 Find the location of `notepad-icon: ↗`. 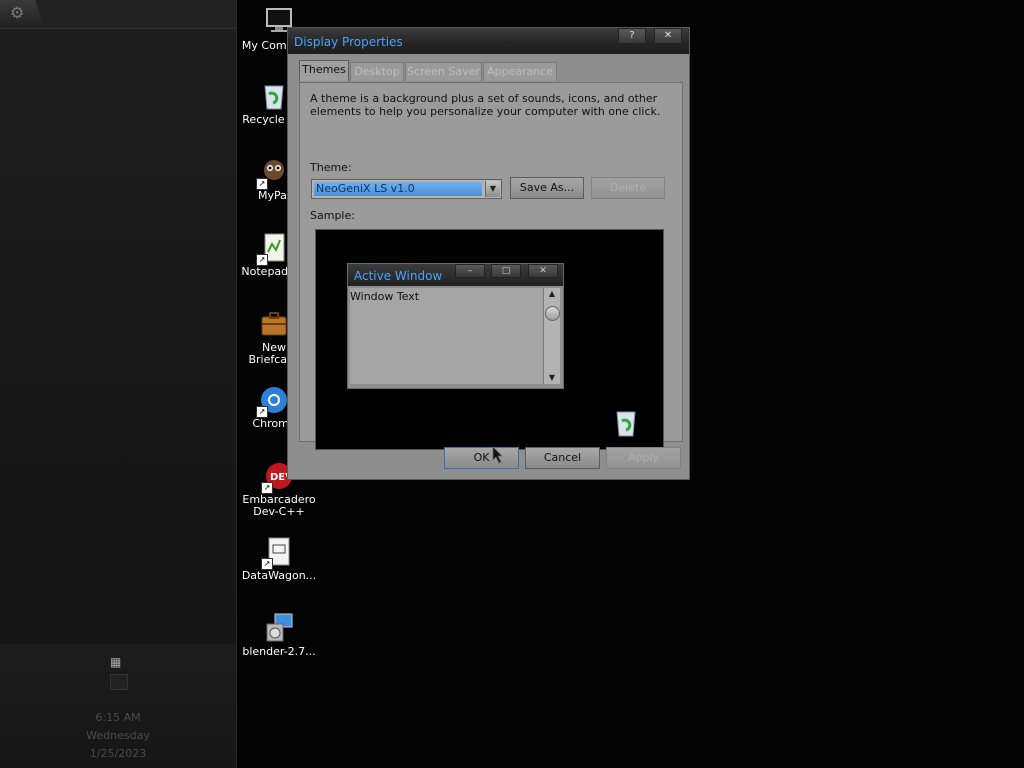

notepad-icon: ↗ is located at coordinates (273, 249).